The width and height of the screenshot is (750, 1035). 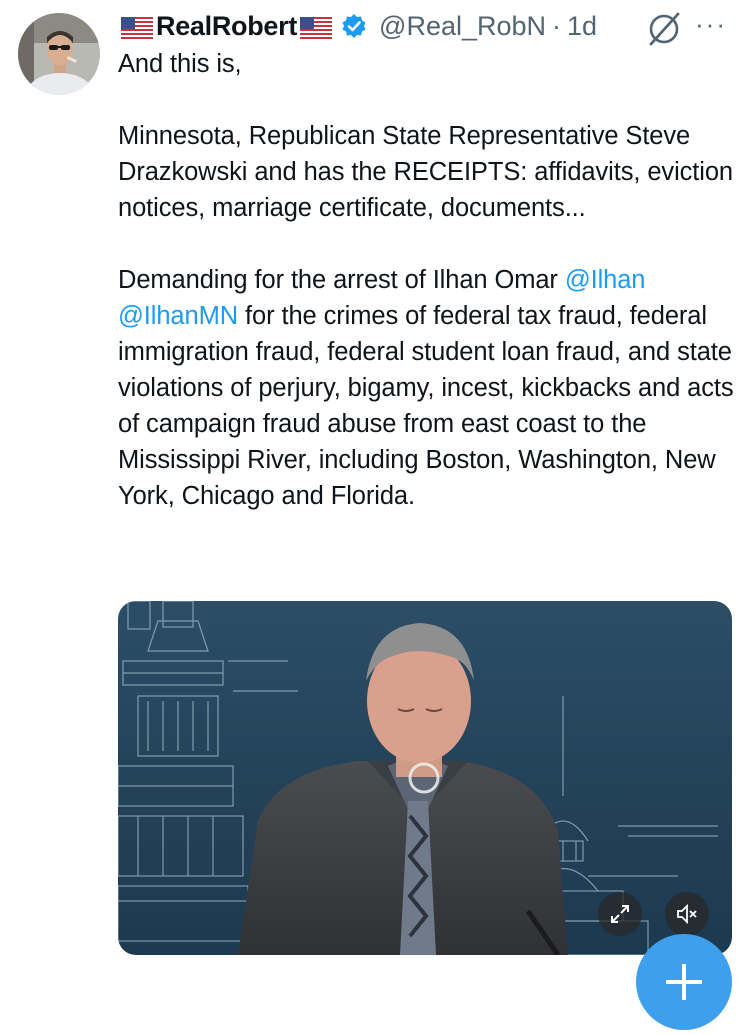 I want to click on mute-button, so click(x=687, y=914).